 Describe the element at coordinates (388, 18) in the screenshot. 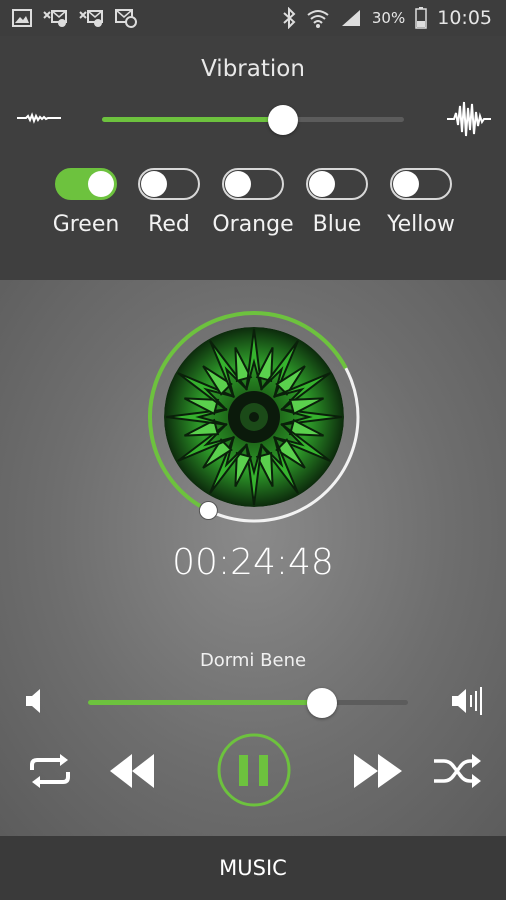

I see `battery-percent: 30%` at that location.